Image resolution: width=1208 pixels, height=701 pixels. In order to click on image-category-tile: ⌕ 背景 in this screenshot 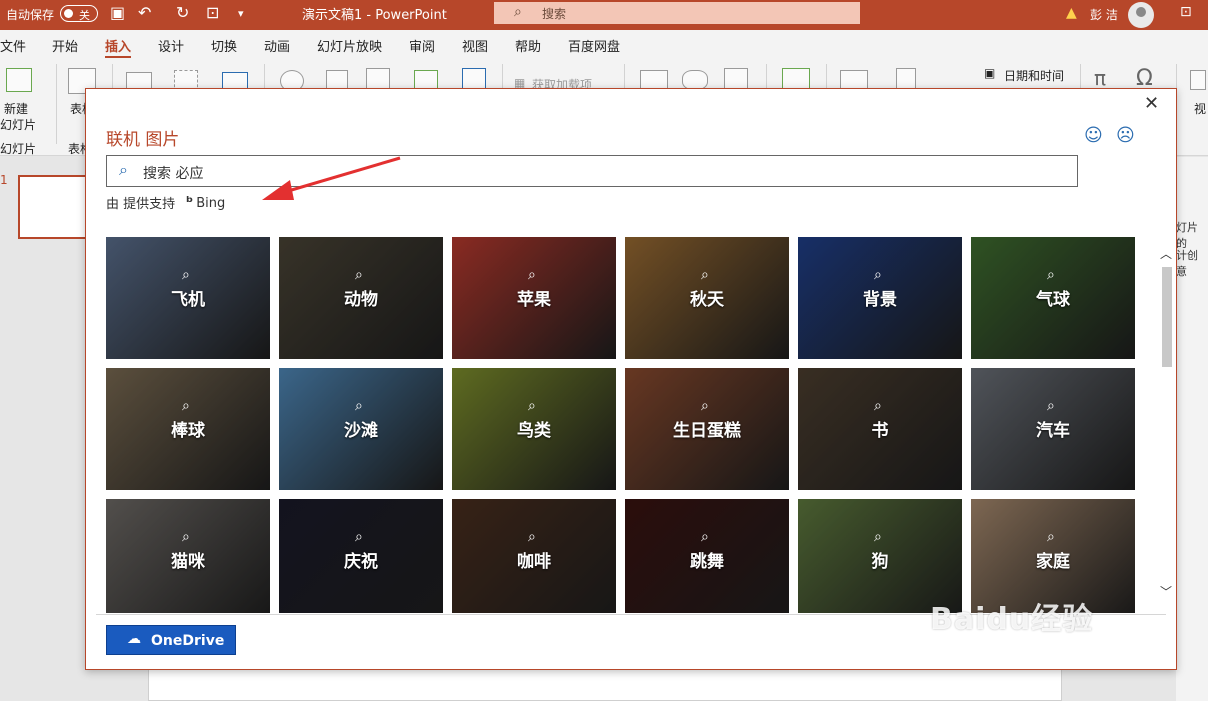, I will do `click(880, 298)`.